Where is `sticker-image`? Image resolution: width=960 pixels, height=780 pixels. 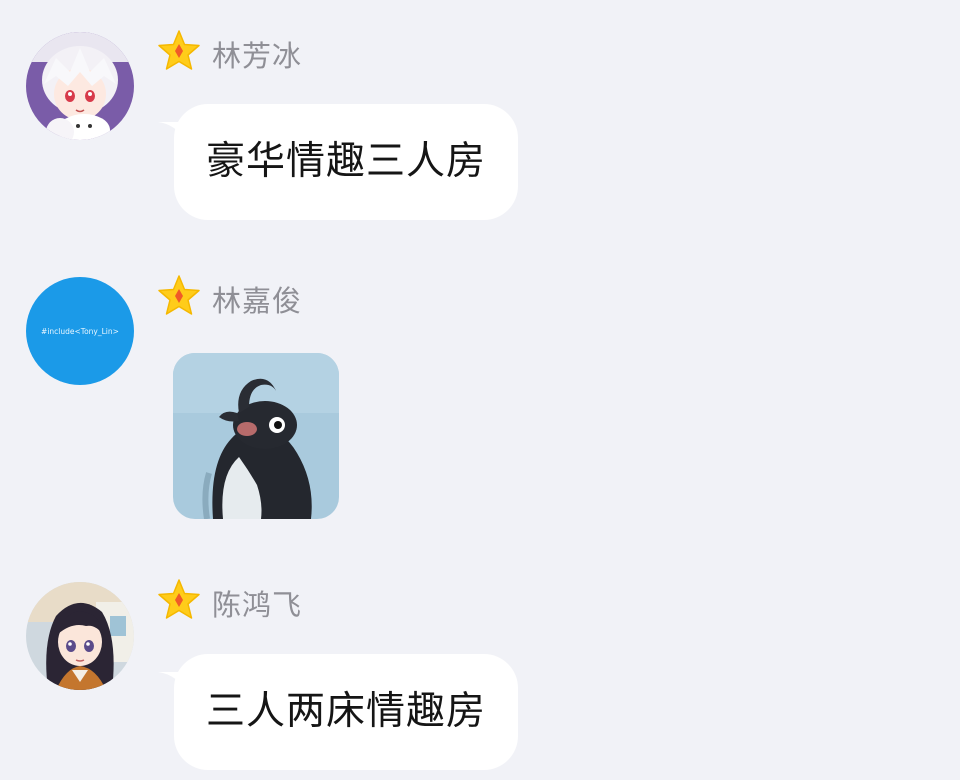
sticker-image is located at coordinates (256, 436).